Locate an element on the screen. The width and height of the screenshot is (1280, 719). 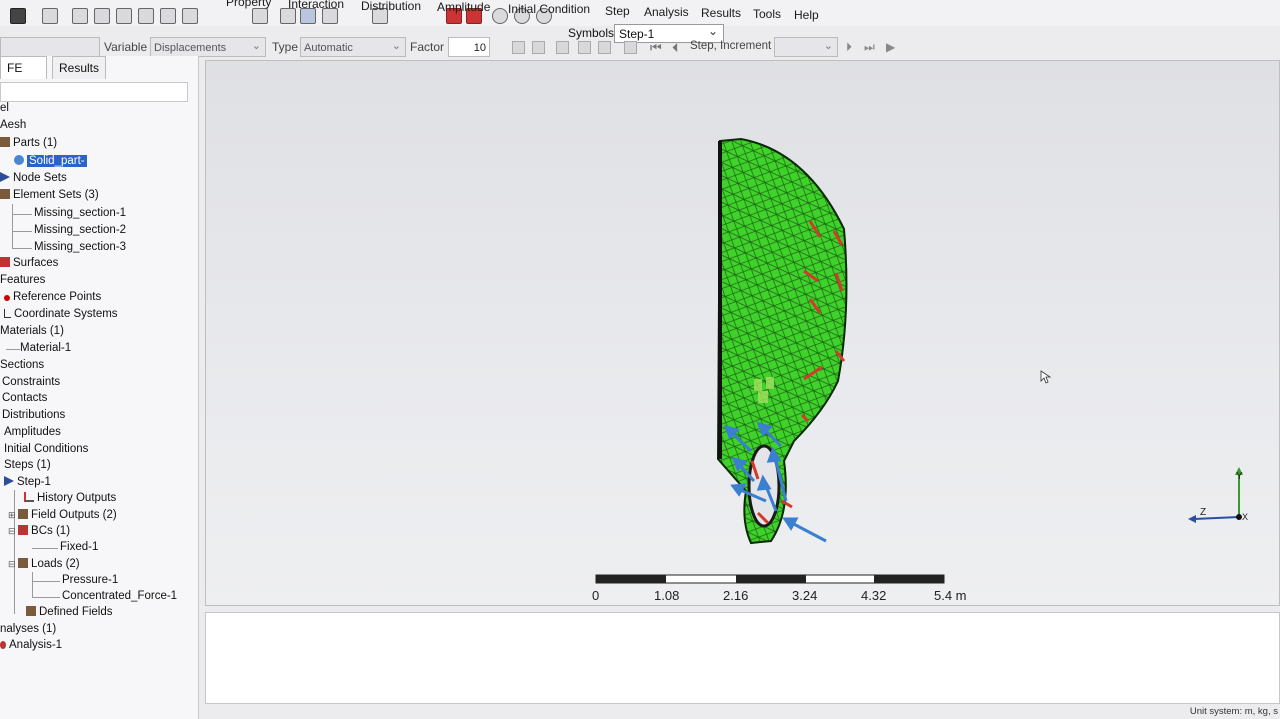
view-top-icon is located at coordinates (124, 16).